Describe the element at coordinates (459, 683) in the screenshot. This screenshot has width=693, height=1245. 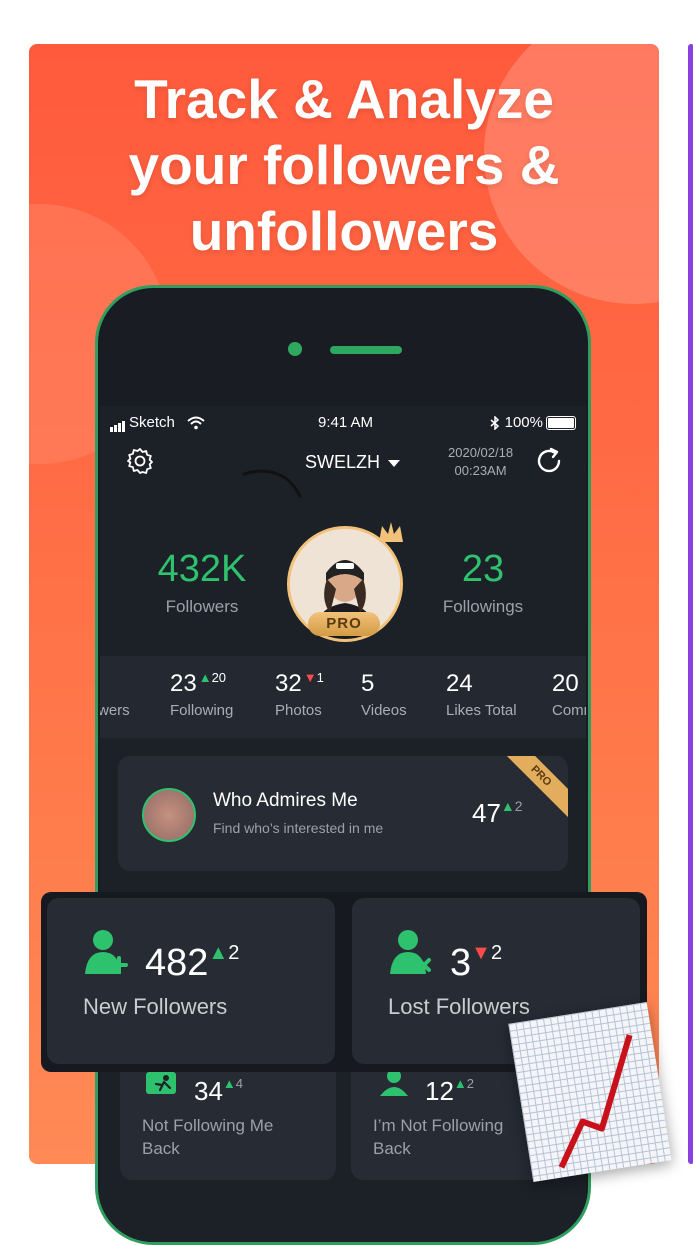
I see `stat-value: 24` at that location.